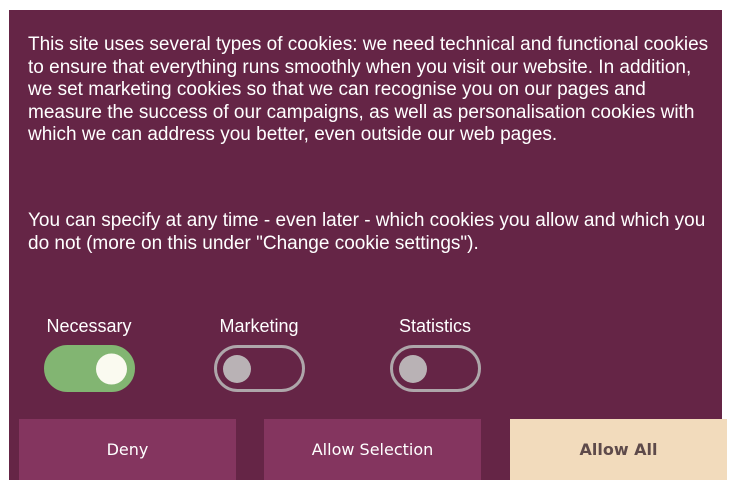  Describe the element at coordinates (618, 449) in the screenshot. I see `allow-all-button: Allow All` at that location.